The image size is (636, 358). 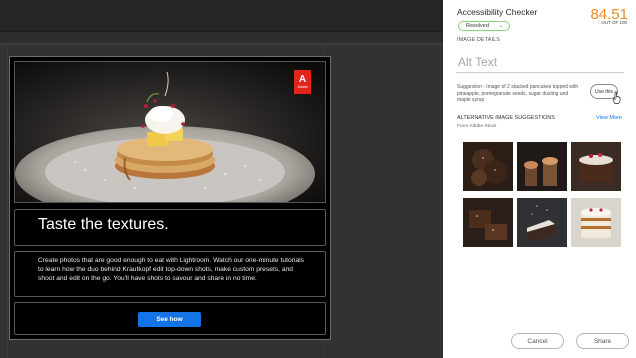 I want to click on cta-block: See how, so click(x=170, y=318).